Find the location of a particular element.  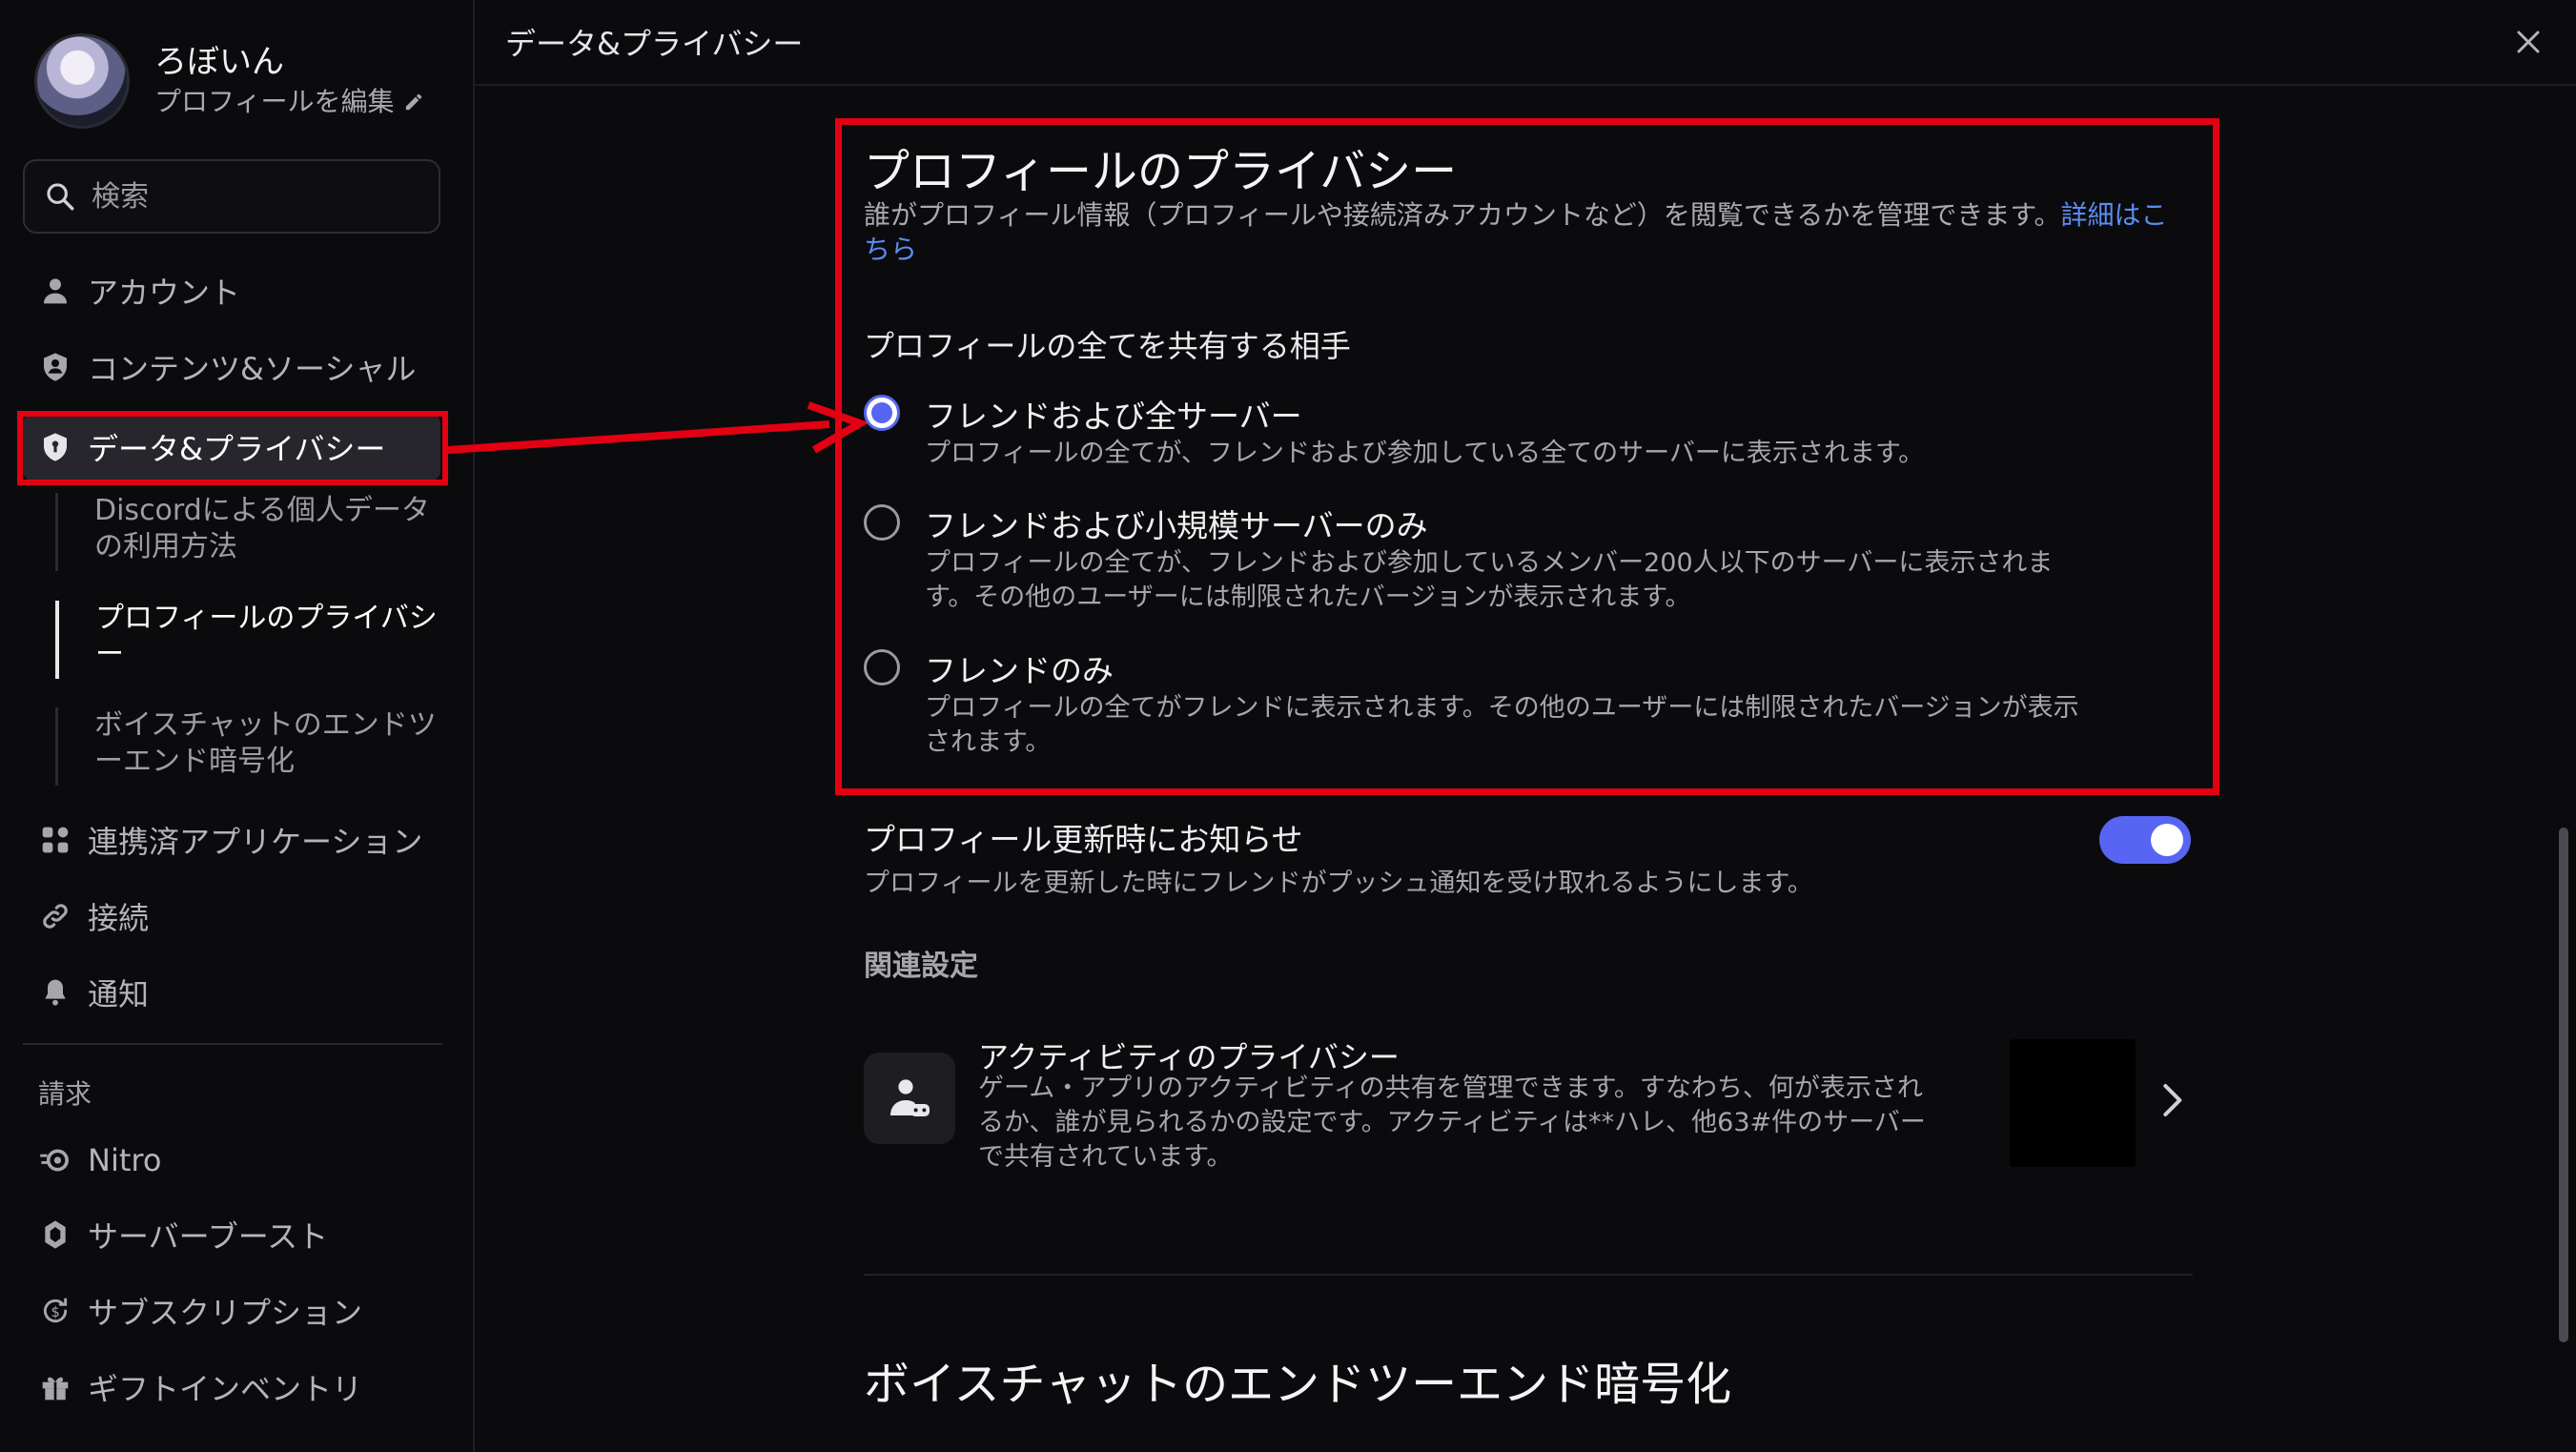

sidebar-item-nitro: Nitro is located at coordinates (231, 1161).